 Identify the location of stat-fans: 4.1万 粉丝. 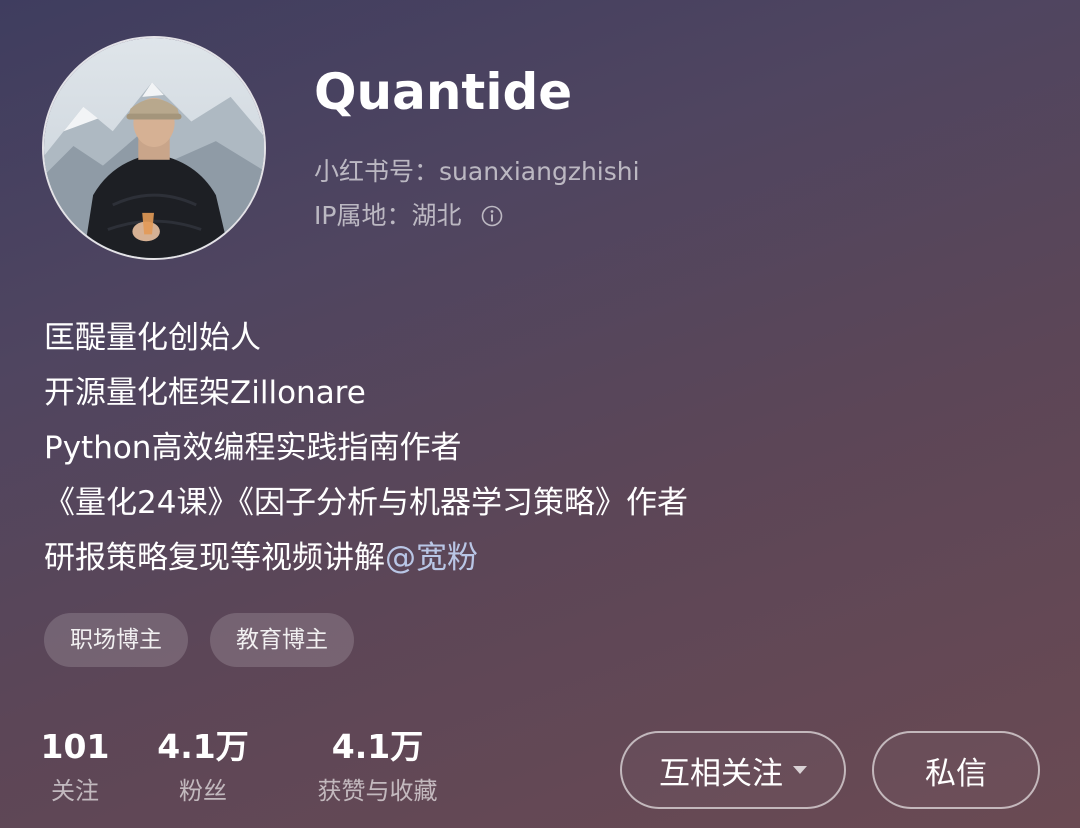
(203, 767).